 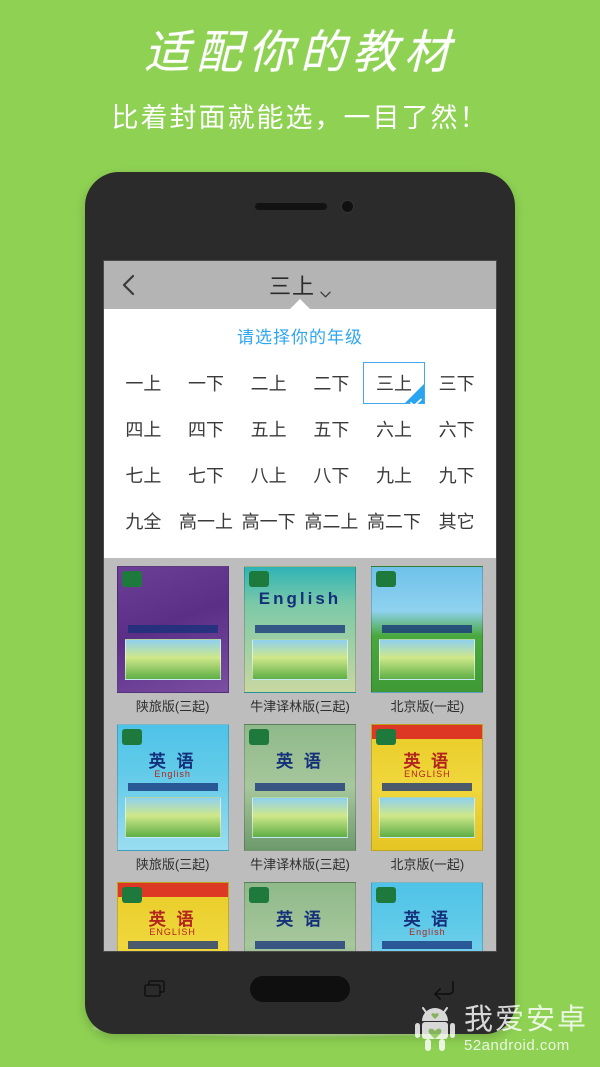 What do you see at coordinates (300, 598) in the screenshot?
I see `cover-title: English` at bounding box center [300, 598].